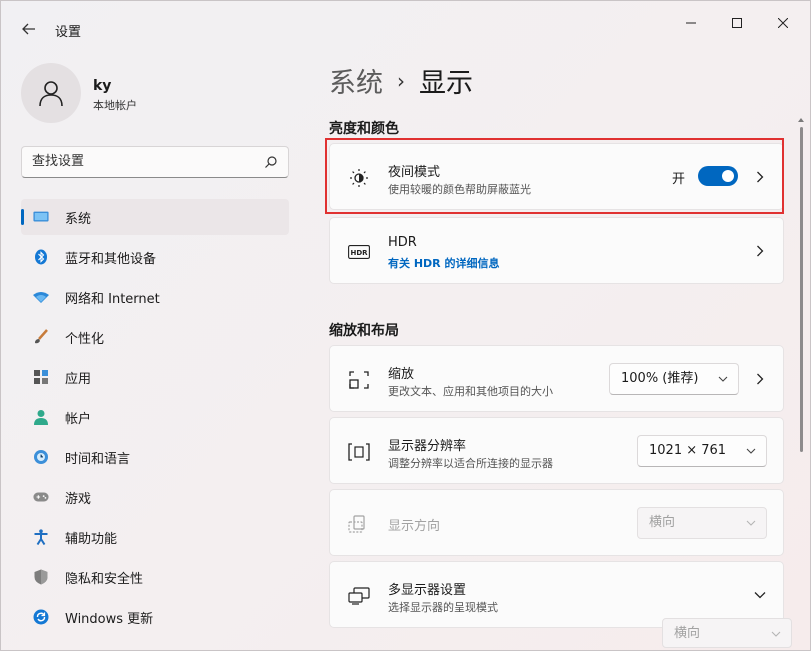  Describe the element at coordinates (155, 377) in the screenshot. I see `sidebar-item-apps: 应用` at that location.